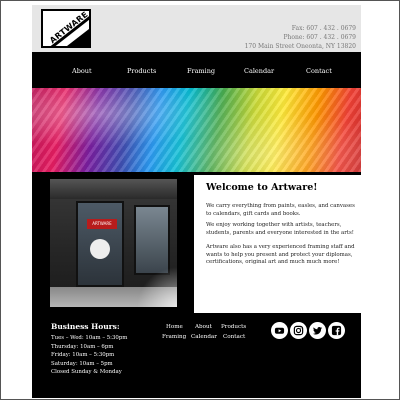  Describe the element at coordinates (300, 46) in the screenshot. I see `street-address: 170 Main Street Oneonta, NY 13820` at that location.